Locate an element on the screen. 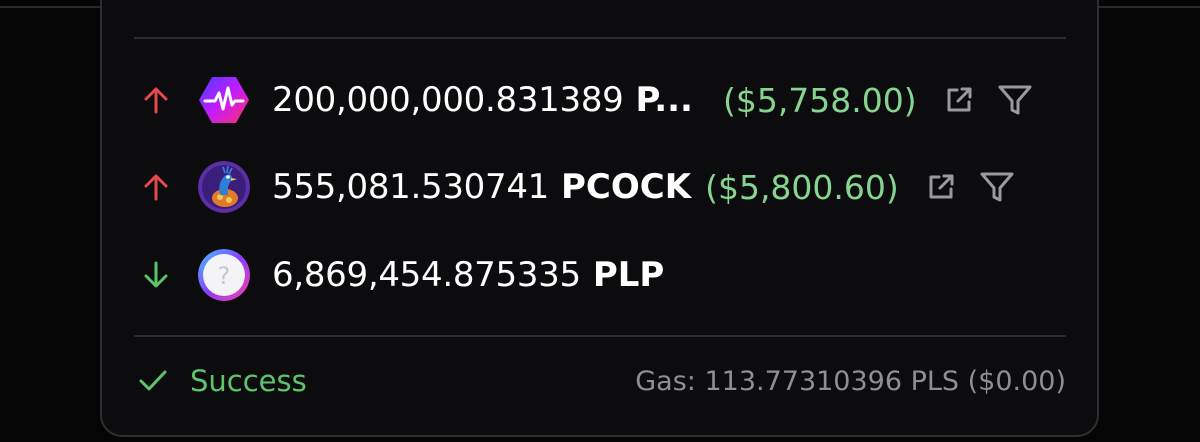 The width and height of the screenshot is (1200, 442). top-divider is located at coordinates (600, 38).